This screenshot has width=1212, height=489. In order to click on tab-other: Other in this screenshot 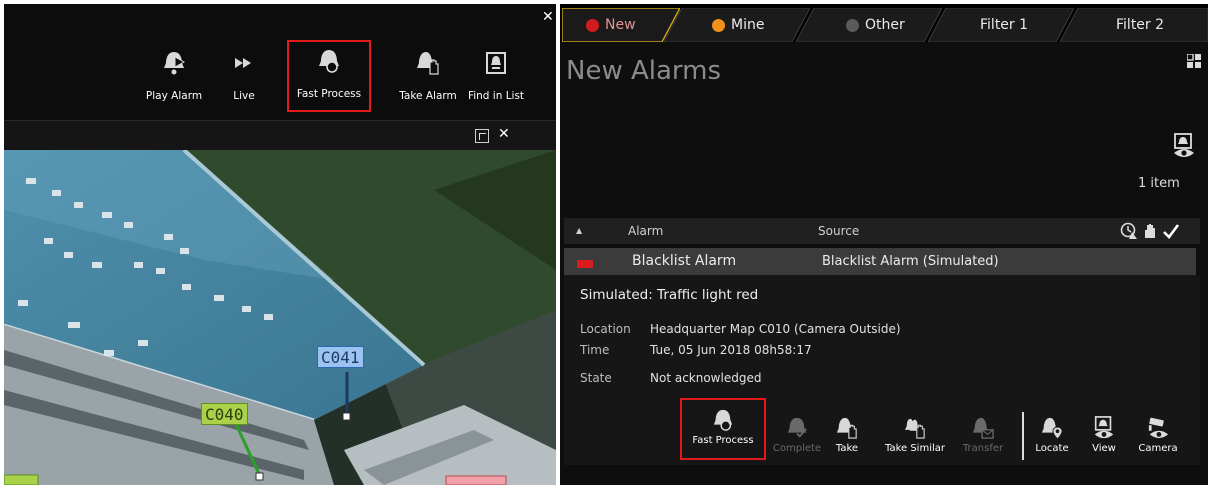, I will do `click(869, 25)`.